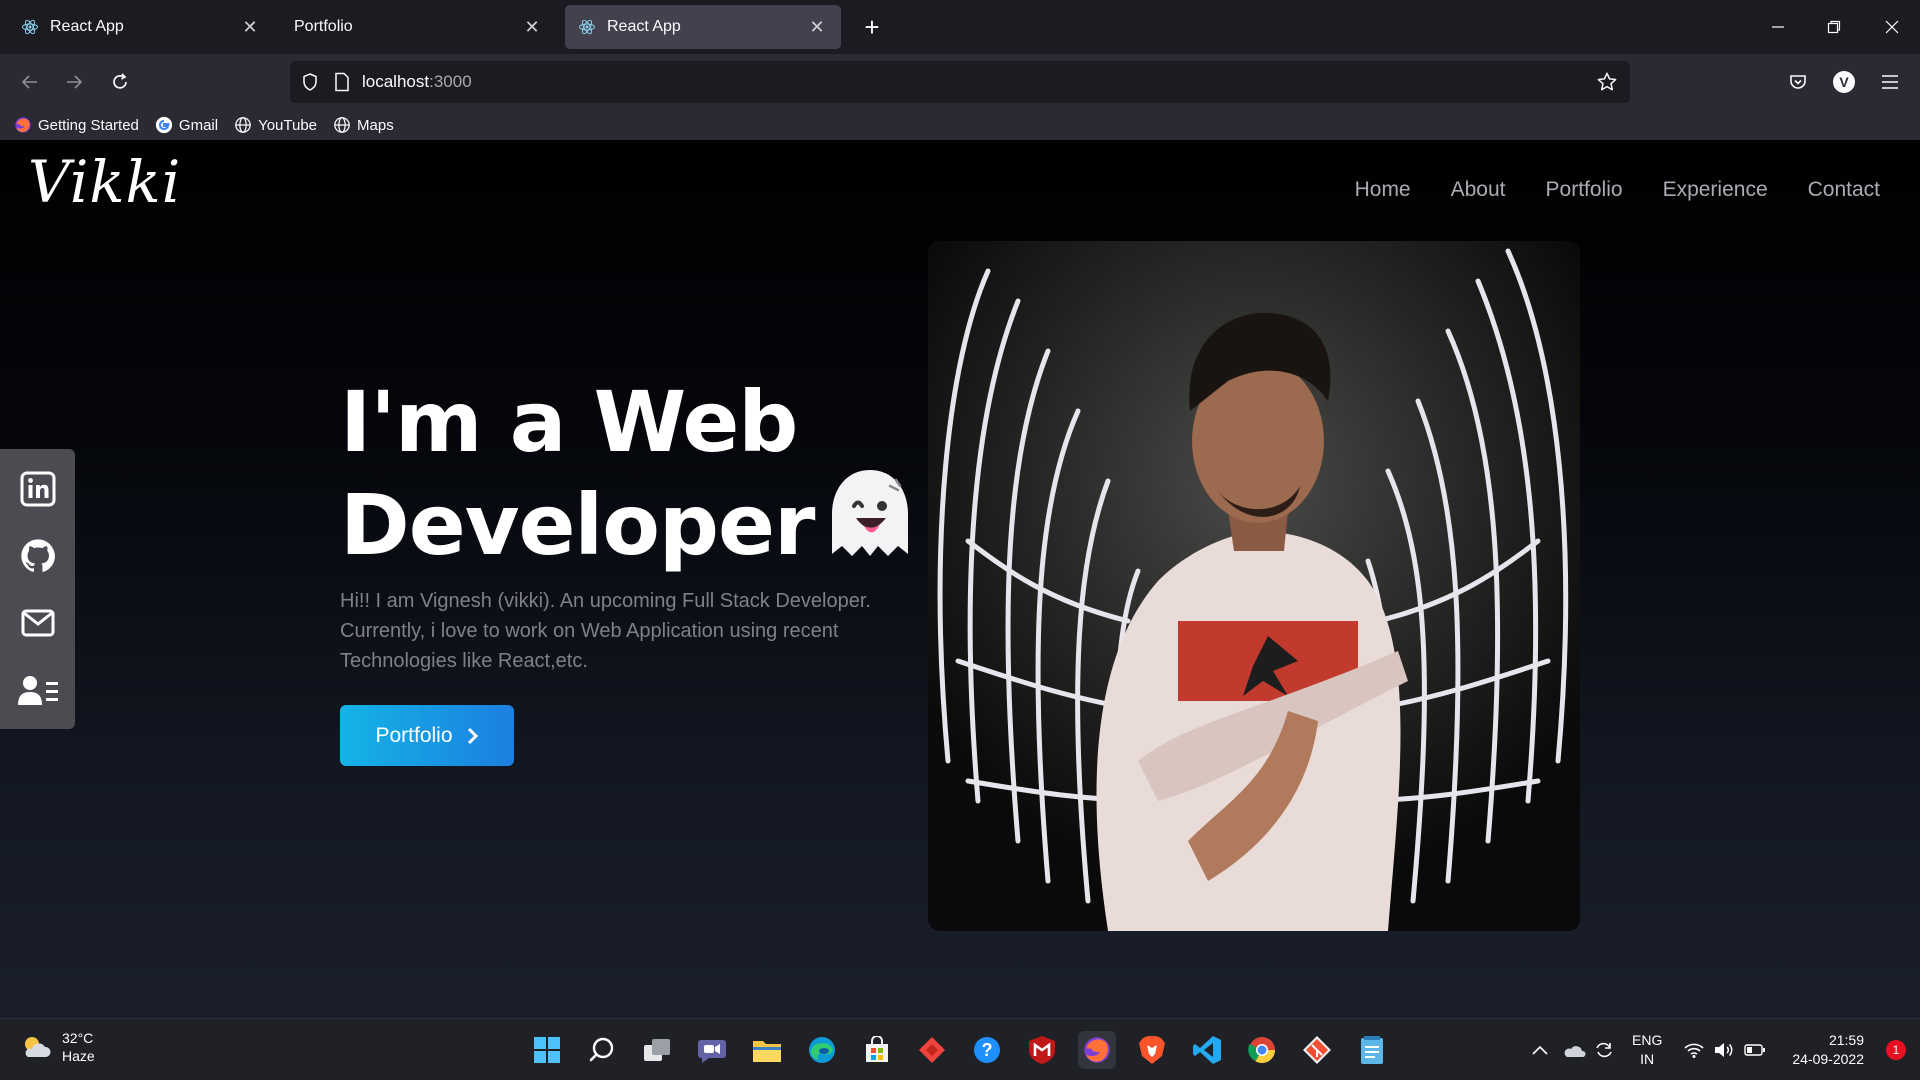 The height and width of the screenshot is (1080, 1920). I want to click on windows-start-icon, so click(547, 1050).